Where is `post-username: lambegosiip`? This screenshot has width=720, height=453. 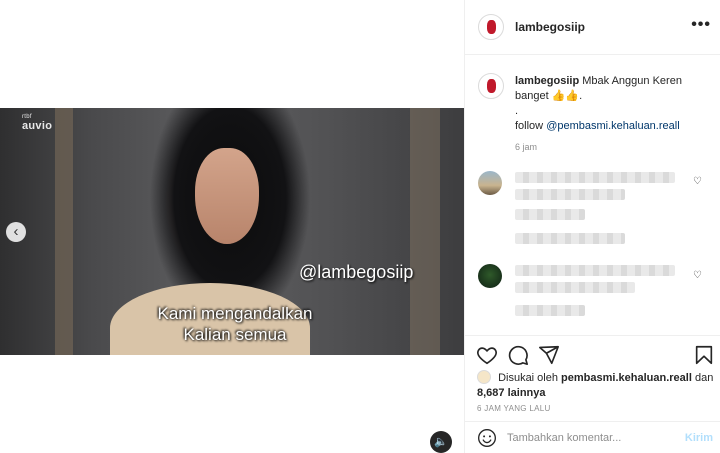
post-username: lambegosiip is located at coordinates (550, 27).